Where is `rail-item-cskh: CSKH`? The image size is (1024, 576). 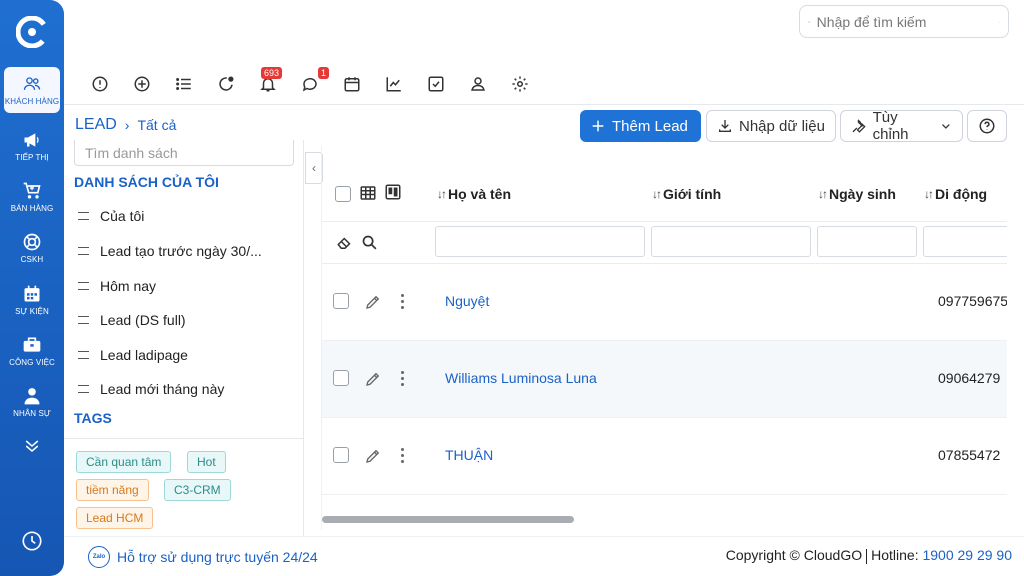 rail-item-cskh: CSKH is located at coordinates (32, 248).